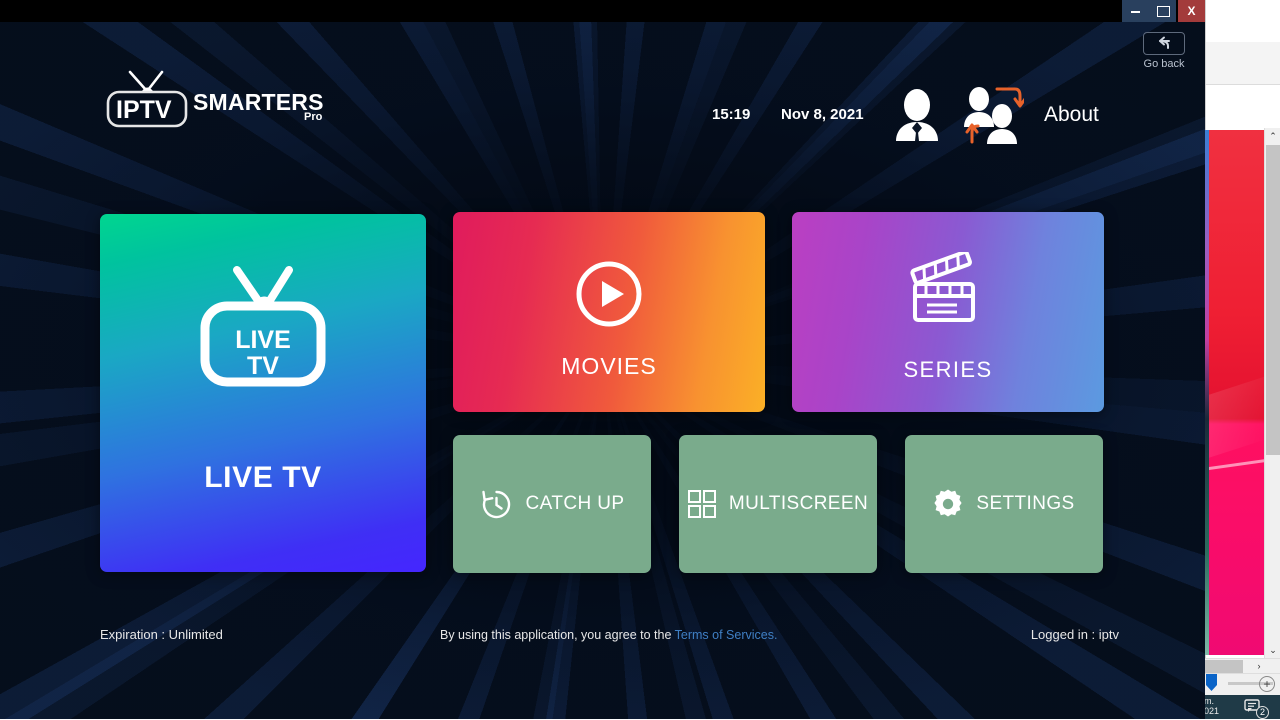 The image size is (1280, 720). I want to click on terms-of-services-link: Terms of Services., so click(726, 635).